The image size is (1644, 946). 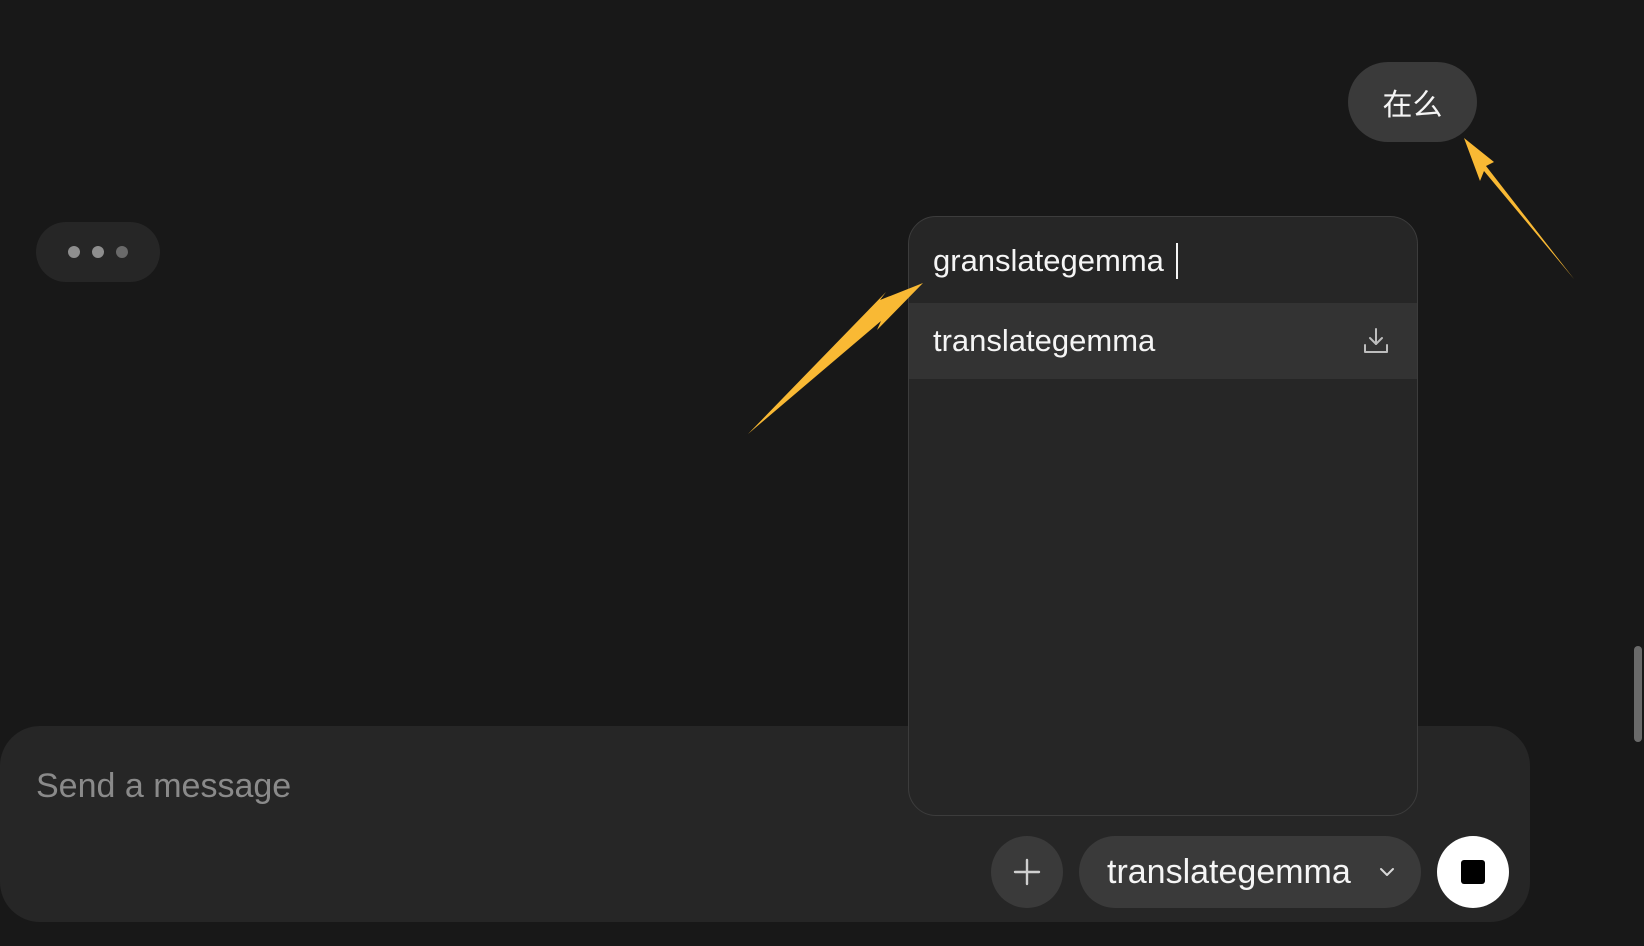 I want to click on stop-icon, so click(x=1473, y=872).